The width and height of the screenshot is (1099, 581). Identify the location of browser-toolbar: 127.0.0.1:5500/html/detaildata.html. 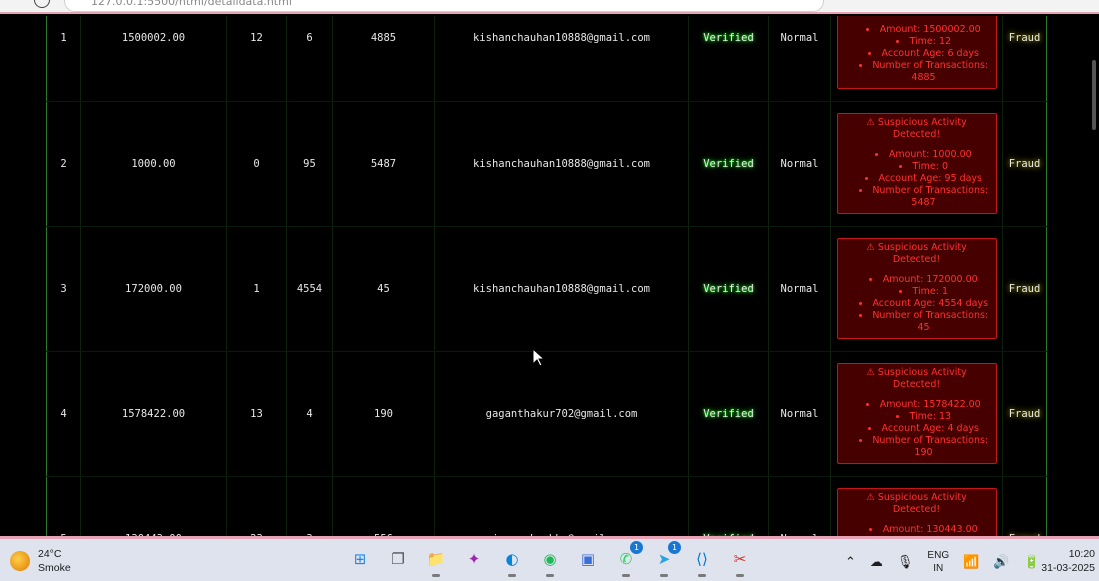
(549, 7).